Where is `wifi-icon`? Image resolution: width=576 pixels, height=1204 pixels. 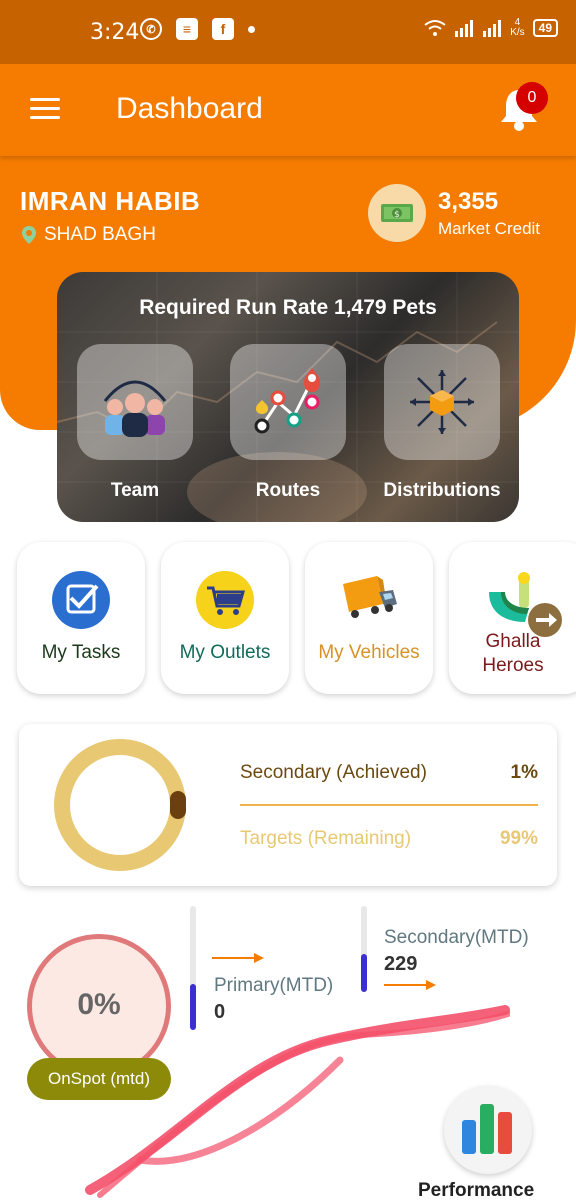 wifi-icon is located at coordinates (435, 28).